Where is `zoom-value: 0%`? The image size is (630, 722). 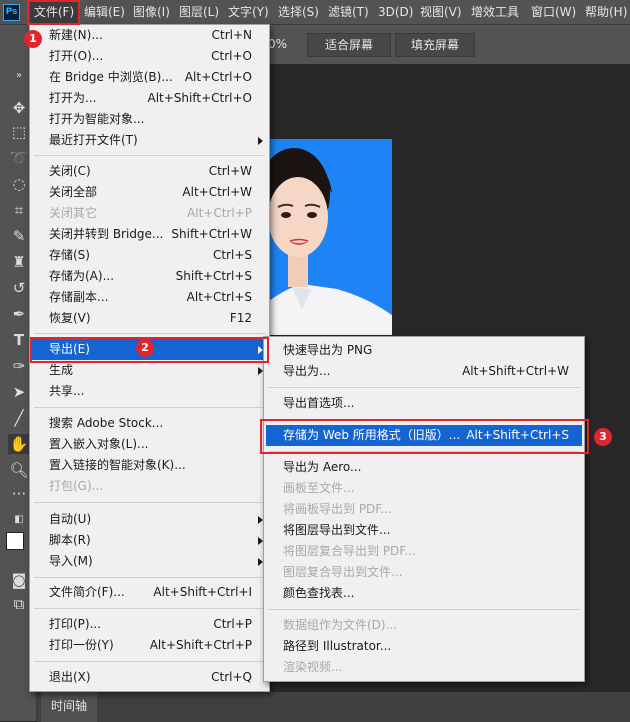 zoom-value: 0% is located at coordinates (277, 44).